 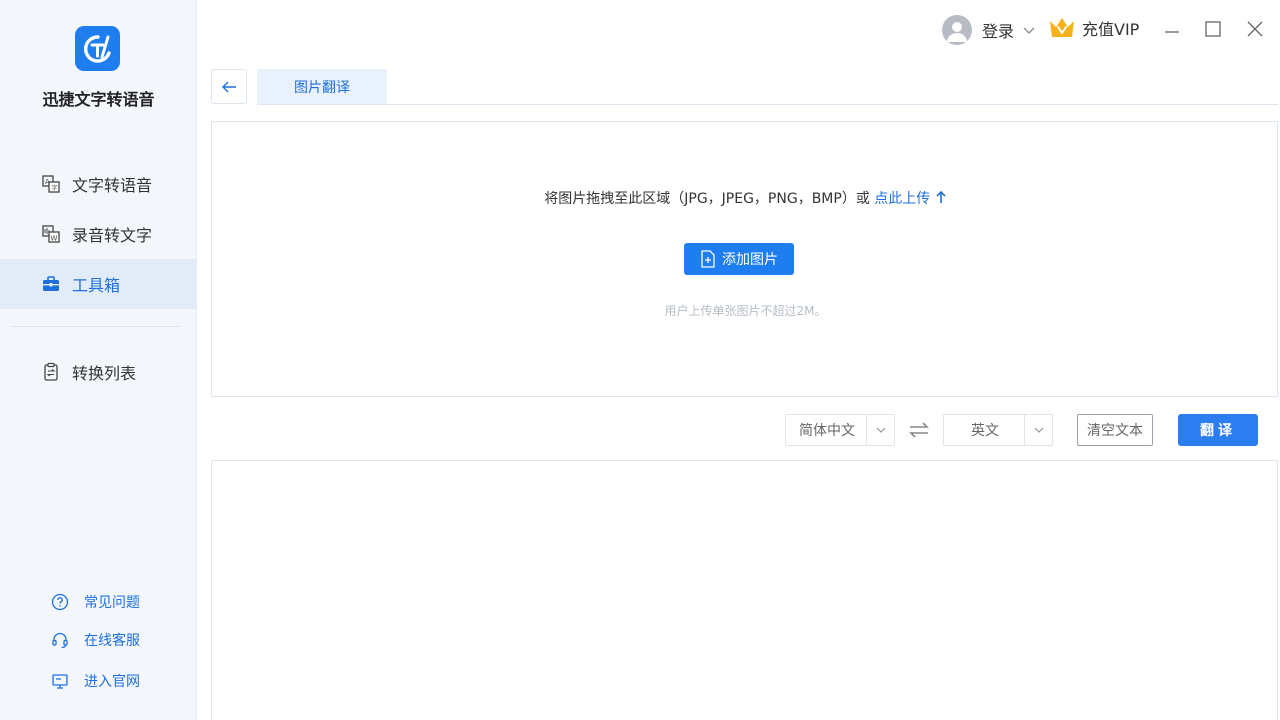 I want to click on monitor-icon, so click(x=60, y=681).